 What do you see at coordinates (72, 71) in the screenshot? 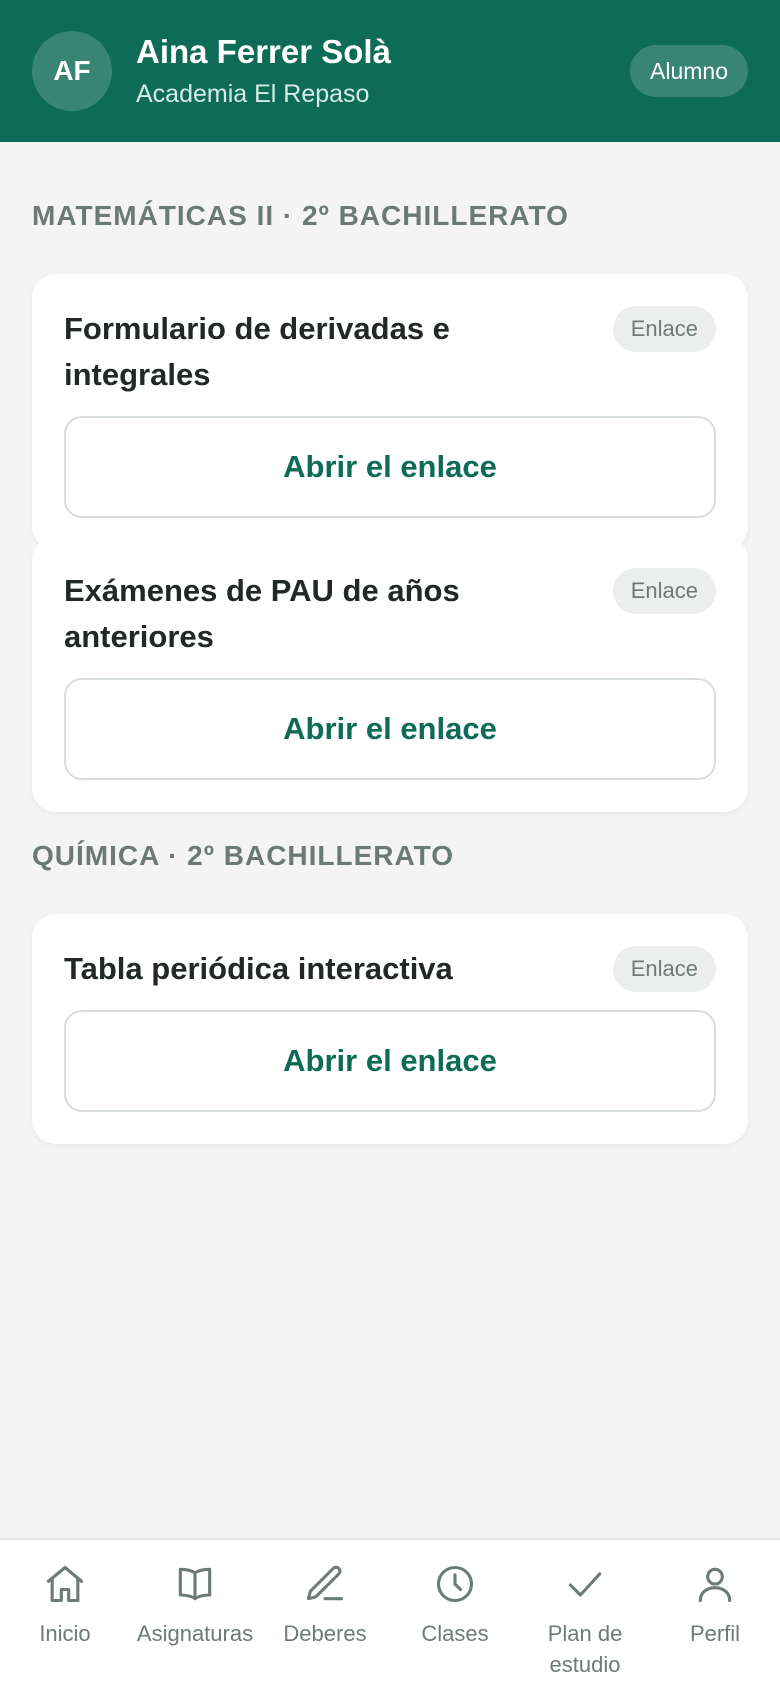
I see `avatar: AF` at bounding box center [72, 71].